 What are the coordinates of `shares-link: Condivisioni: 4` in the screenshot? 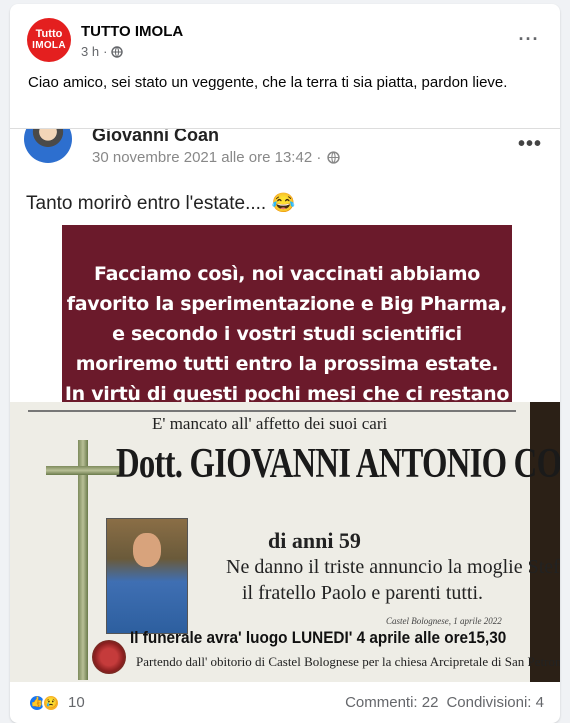 It's located at (495, 702).